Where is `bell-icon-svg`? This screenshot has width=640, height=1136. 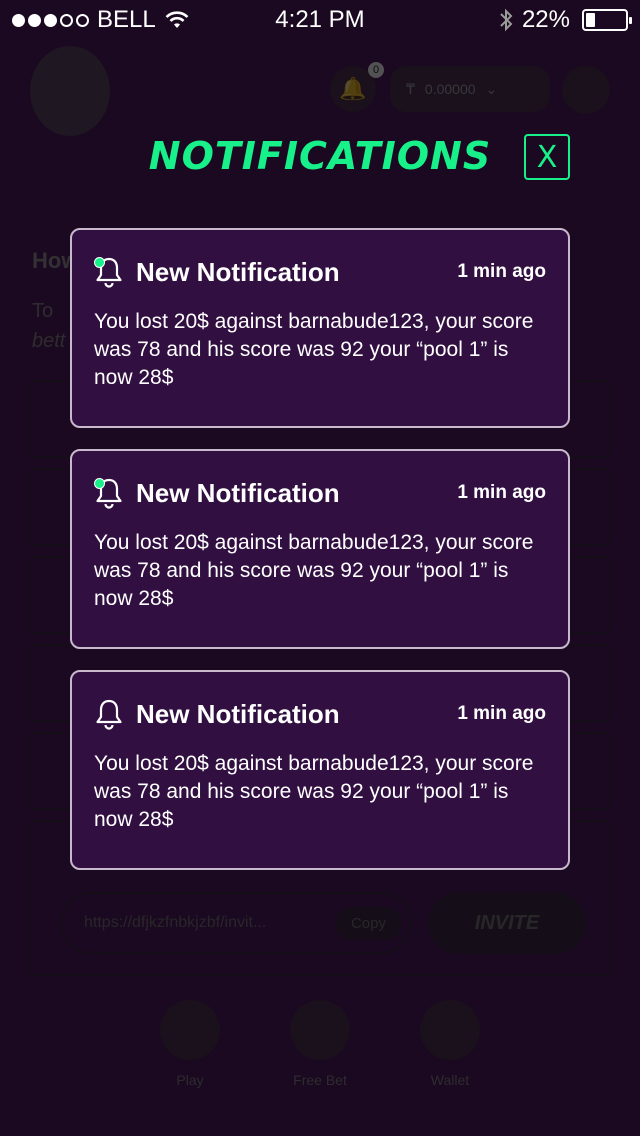 bell-icon-svg is located at coordinates (109, 714).